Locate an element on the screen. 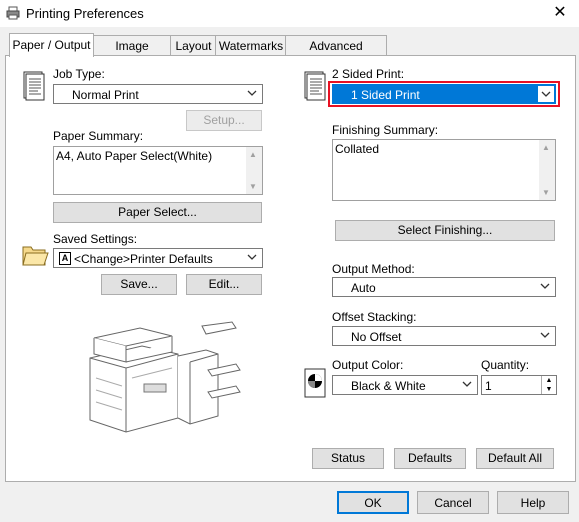 The height and width of the screenshot is (522, 579). offset-stacking-label: Offset Stacking: is located at coordinates (374, 317).